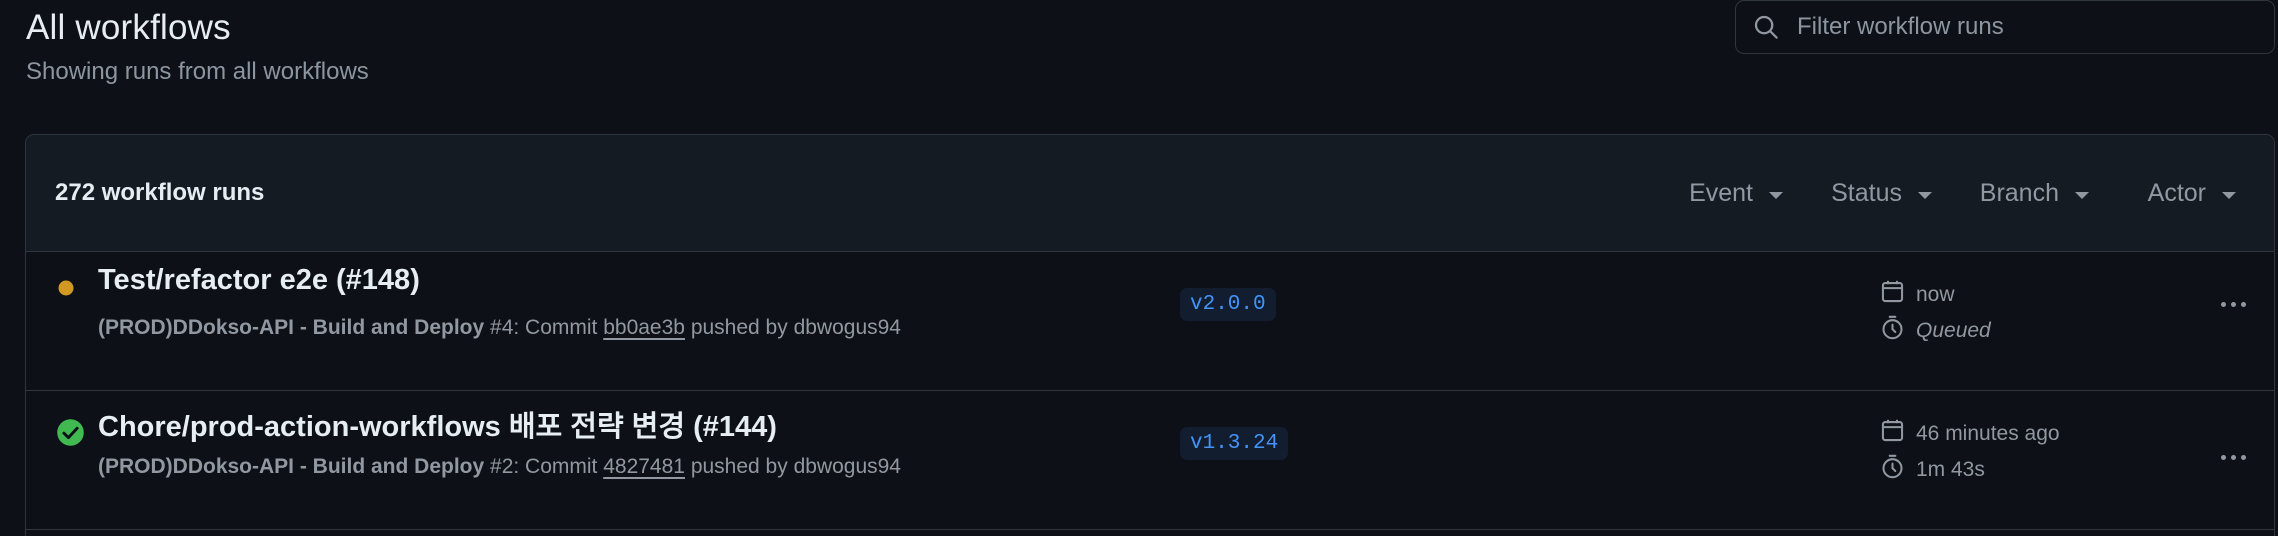 The height and width of the screenshot is (536, 2278). Describe the element at coordinates (197, 71) in the screenshot. I see `page-subtitle: Showing runs from all workflows` at that location.